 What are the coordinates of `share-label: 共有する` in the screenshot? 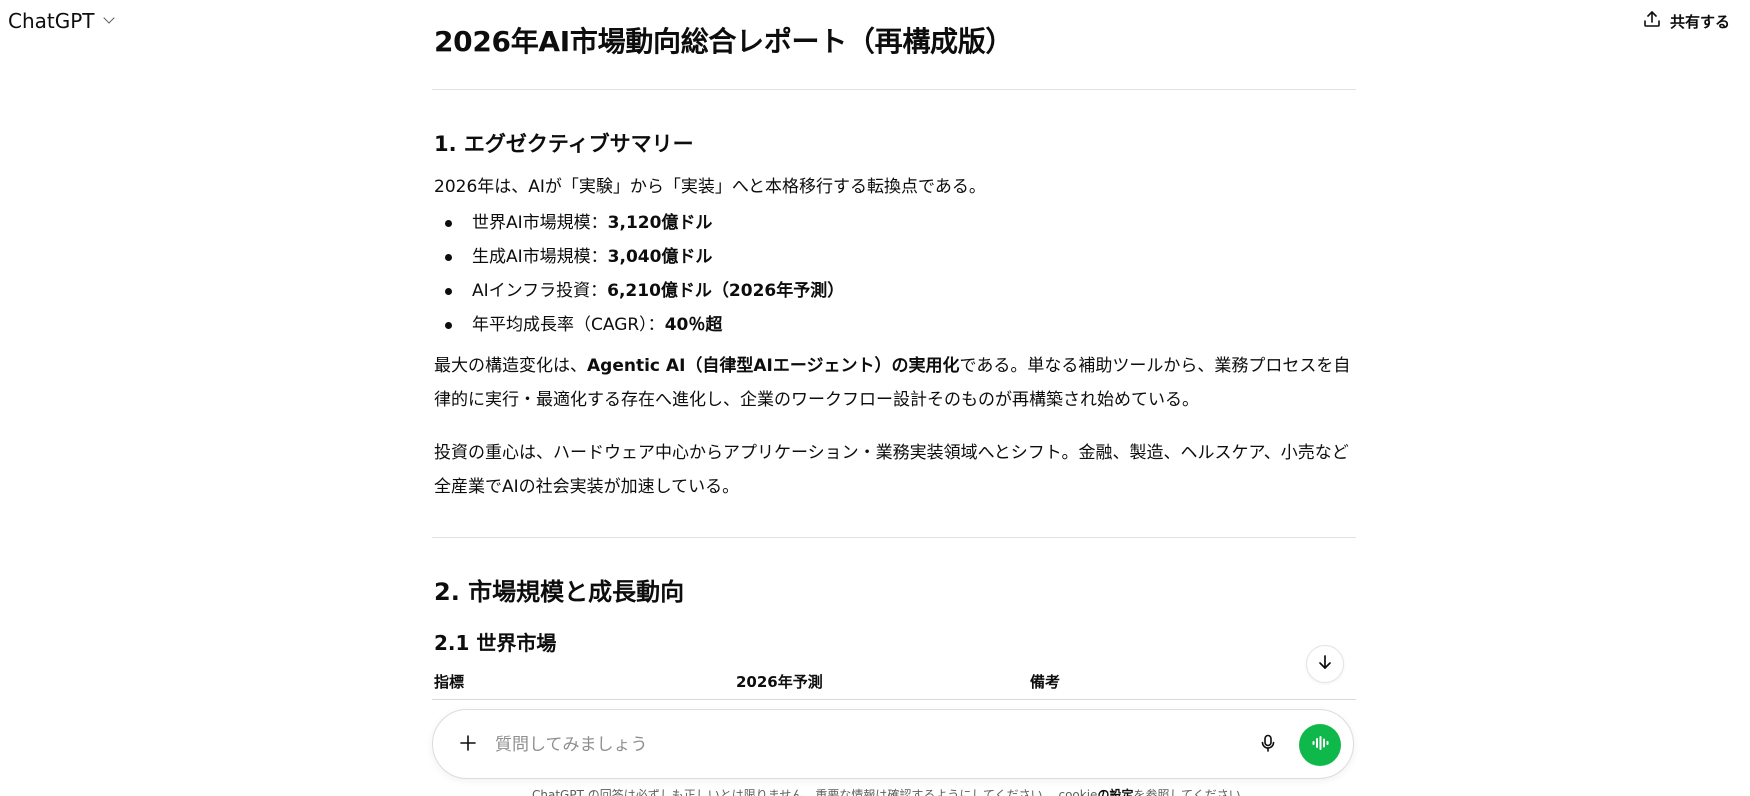 It's located at (1699, 21).